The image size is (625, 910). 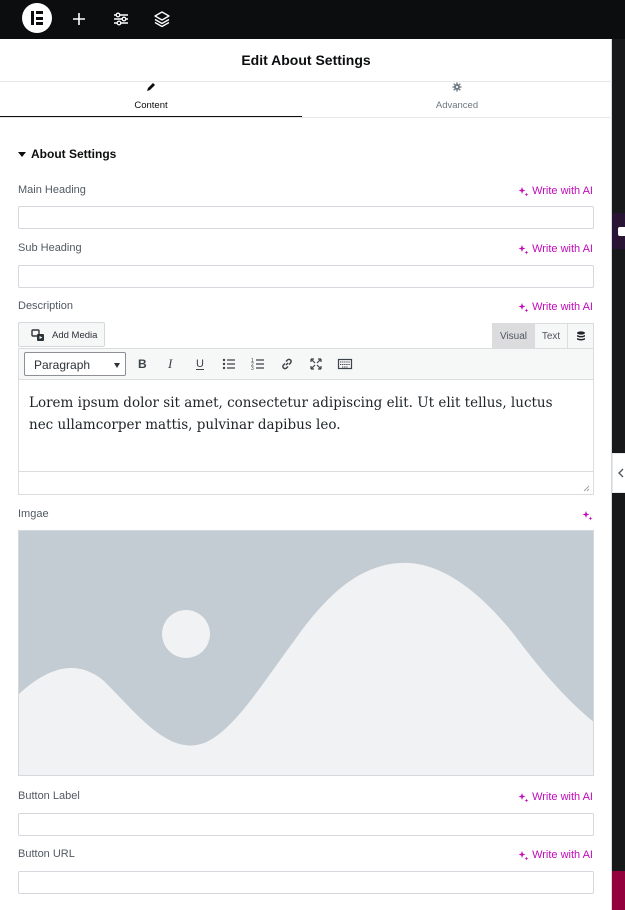 I want to click on panel-header: Edit About Settings, so click(x=306, y=60).